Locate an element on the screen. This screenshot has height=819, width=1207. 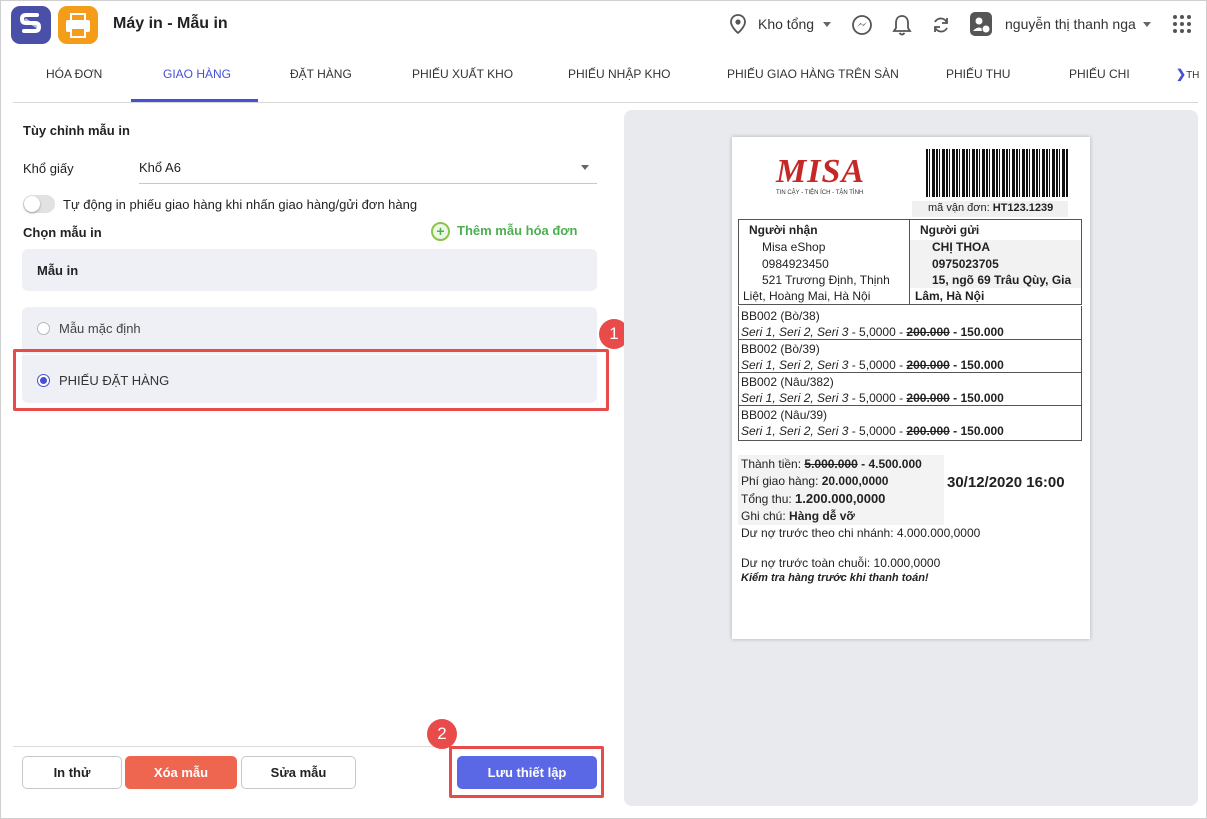
paper-size-value: Khổ A6 is located at coordinates (160, 167).